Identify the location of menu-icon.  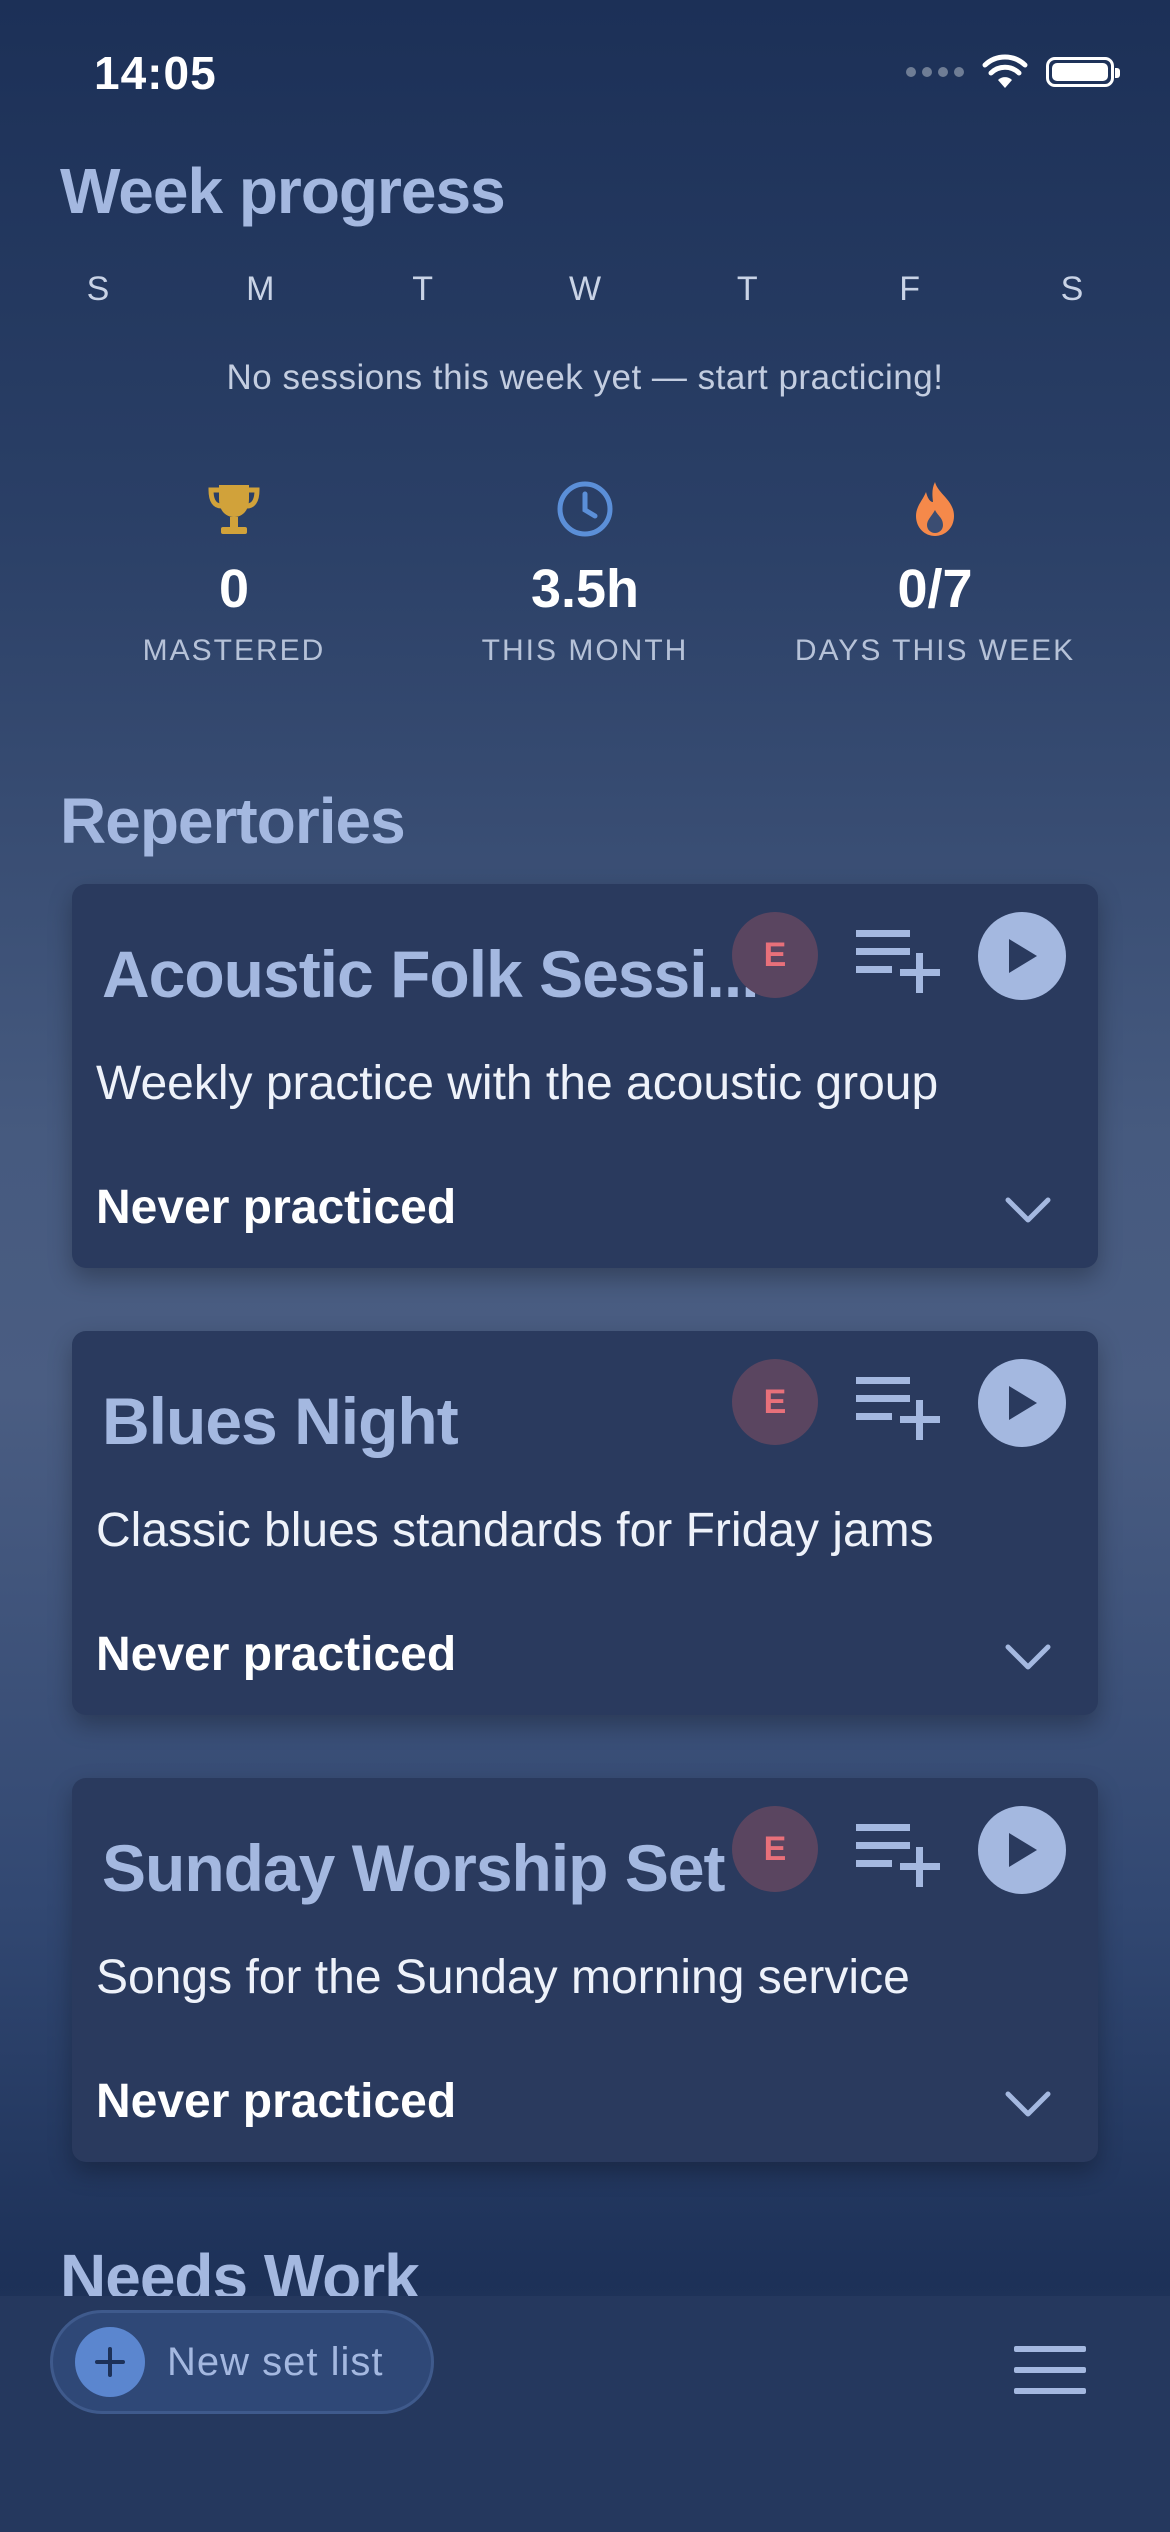
(1050, 2370).